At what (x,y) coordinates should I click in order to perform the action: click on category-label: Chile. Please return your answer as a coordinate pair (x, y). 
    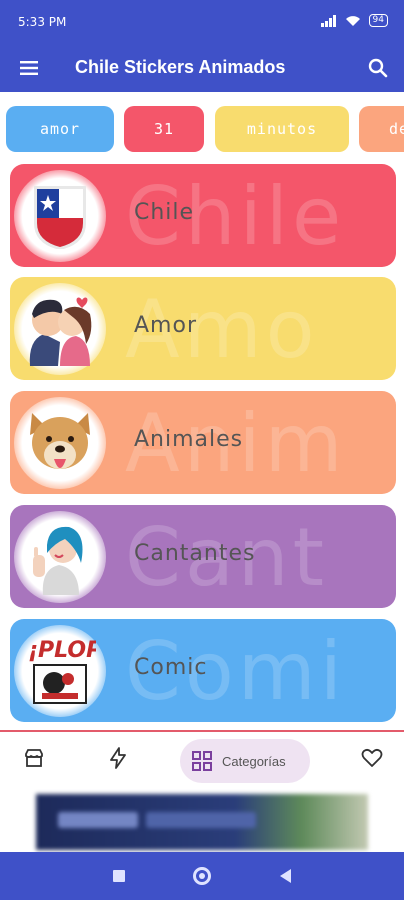
    Looking at the image, I should click on (164, 212).